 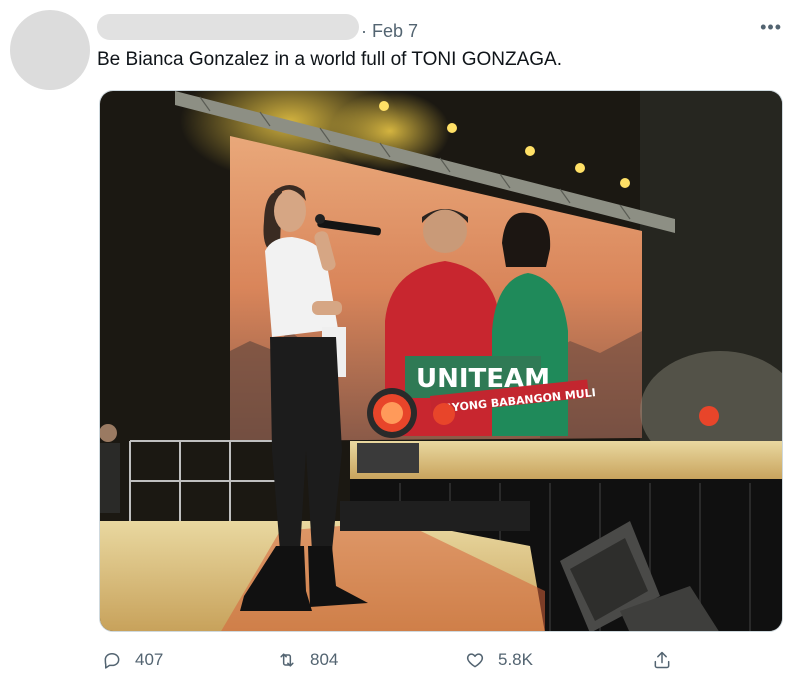 What do you see at coordinates (149, 659) in the screenshot?
I see `reply-count: 407` at bounding box center [149, 659].